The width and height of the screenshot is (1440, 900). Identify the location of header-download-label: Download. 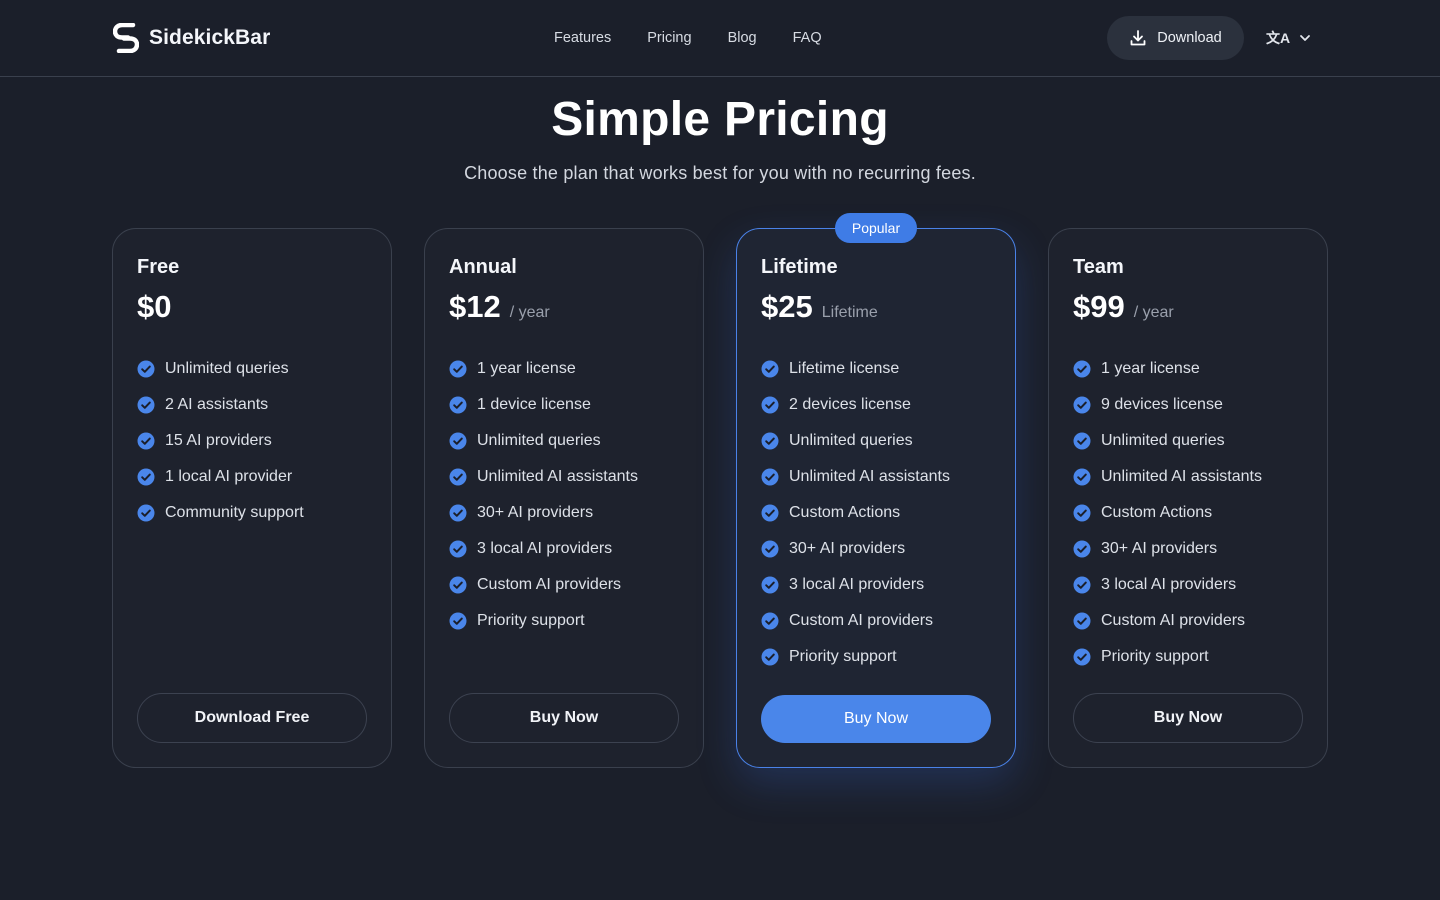
(1189, 38).